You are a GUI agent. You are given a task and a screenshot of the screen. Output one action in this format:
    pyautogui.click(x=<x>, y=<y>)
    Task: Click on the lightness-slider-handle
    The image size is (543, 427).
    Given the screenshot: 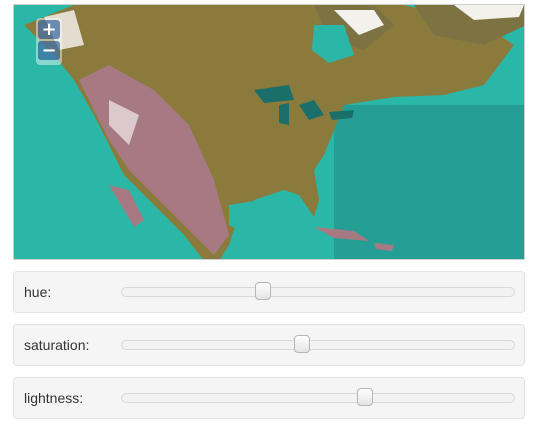 What is the action you would take?
    pyautogui.click(x=365, y=397)
    